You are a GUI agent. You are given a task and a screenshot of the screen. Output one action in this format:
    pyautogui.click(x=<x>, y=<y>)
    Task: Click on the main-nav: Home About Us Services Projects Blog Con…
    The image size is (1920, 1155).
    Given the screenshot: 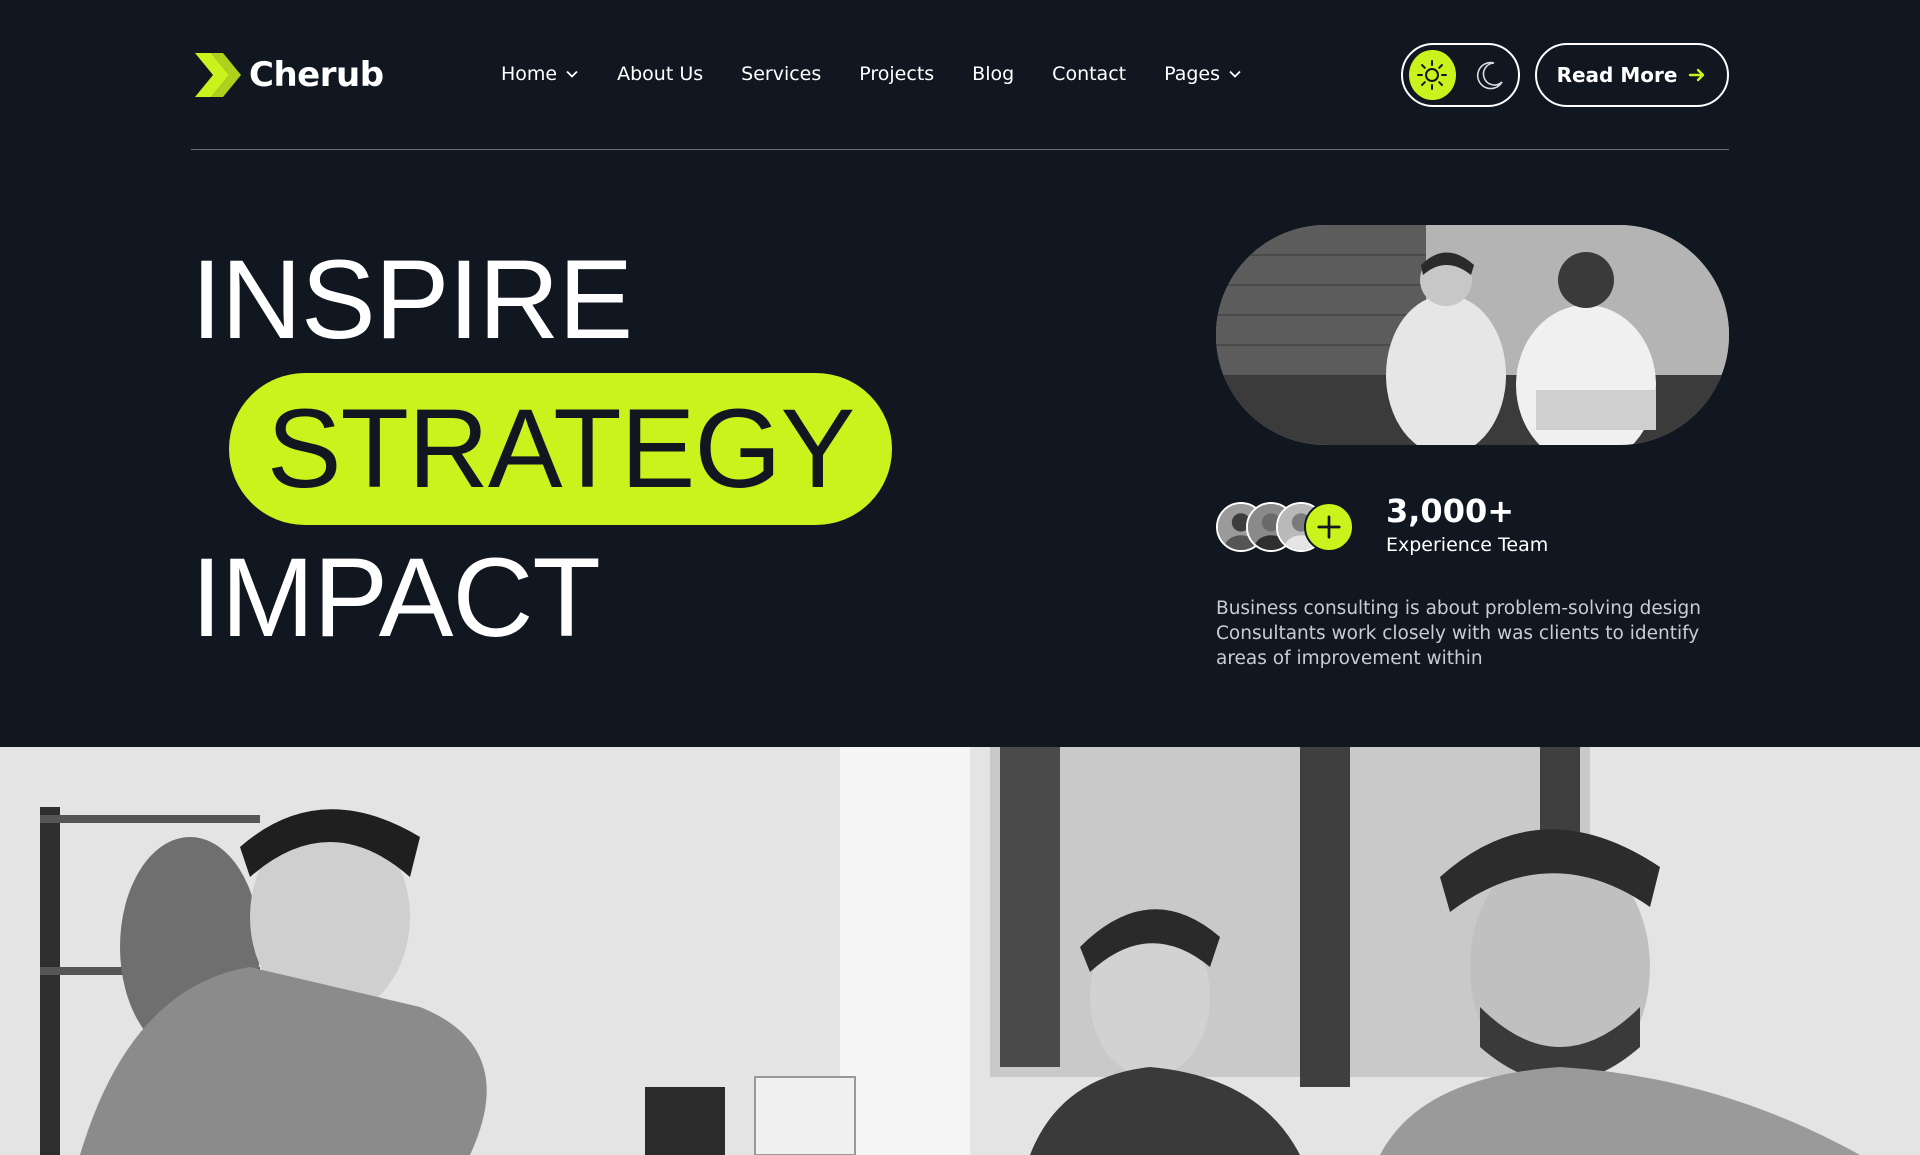 What is the action you would take?
    pyautogui.click(x=890, y=74)
    